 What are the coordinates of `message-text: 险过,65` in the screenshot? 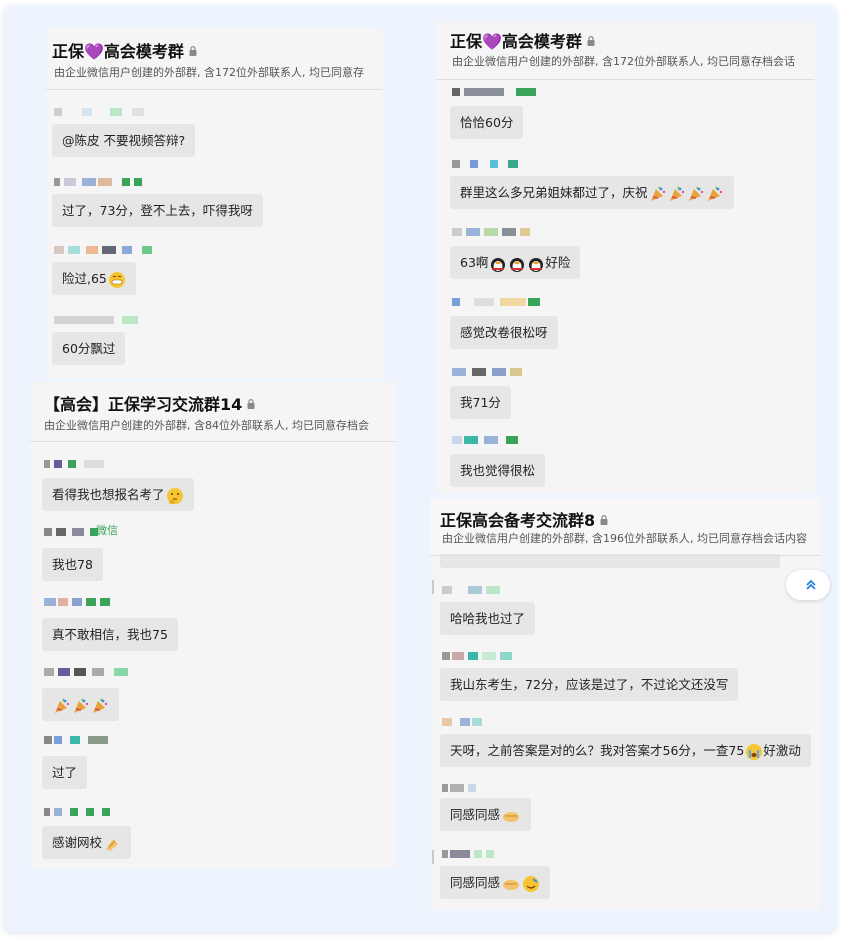 It's located at (84, 278).